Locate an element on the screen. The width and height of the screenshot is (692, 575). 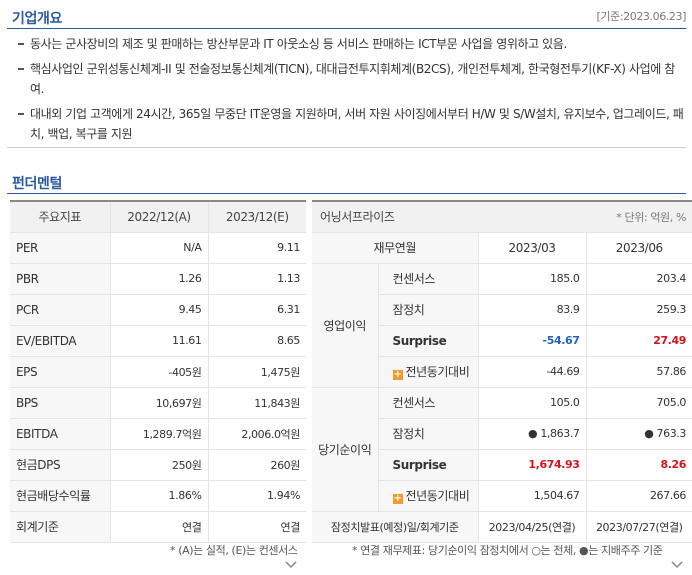
value-2023: 연결 is located at coordinates (256, 527).